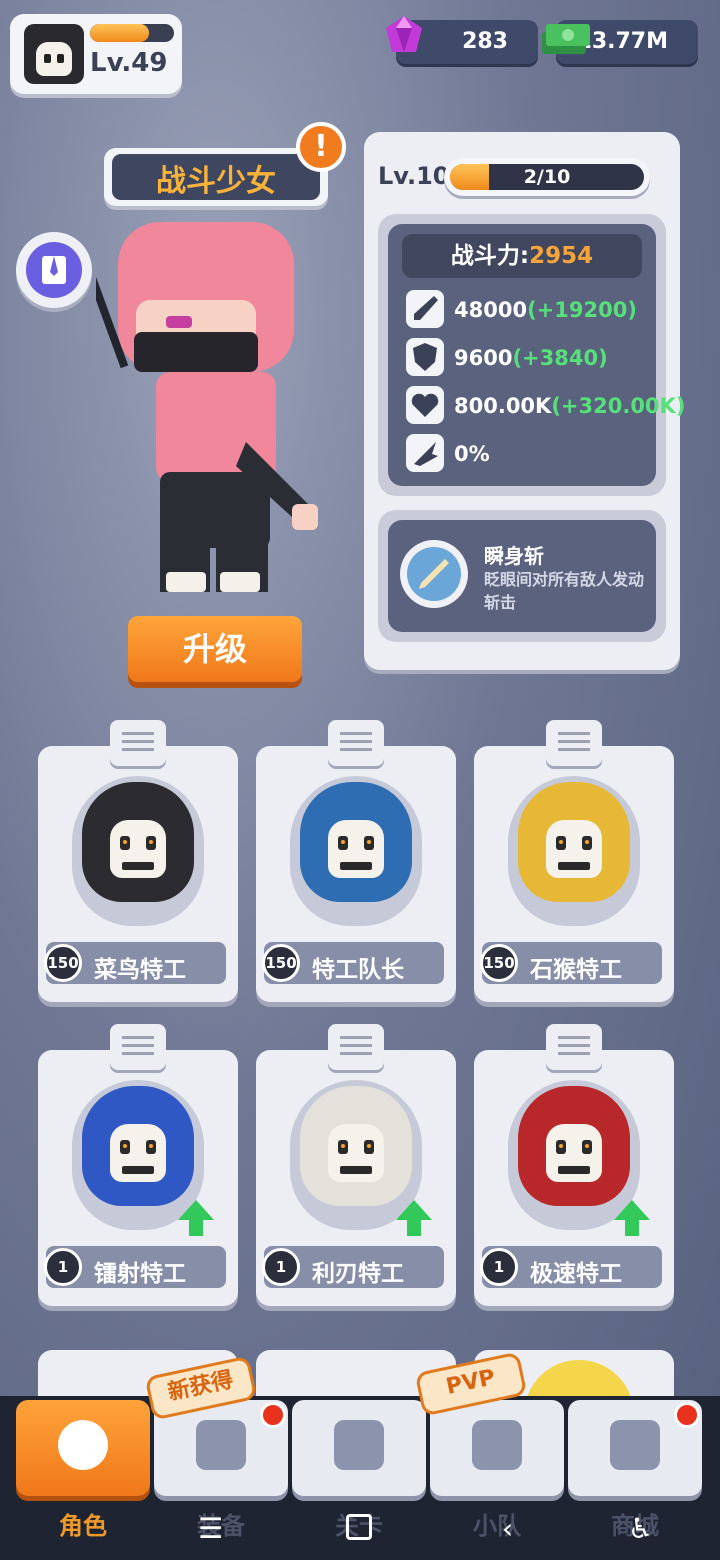 The image size is (720, 1560). What do you see at coordinates (434, 574) in the screenshot?
I see `dash-slash-icon` at bounding box center [434, 574].